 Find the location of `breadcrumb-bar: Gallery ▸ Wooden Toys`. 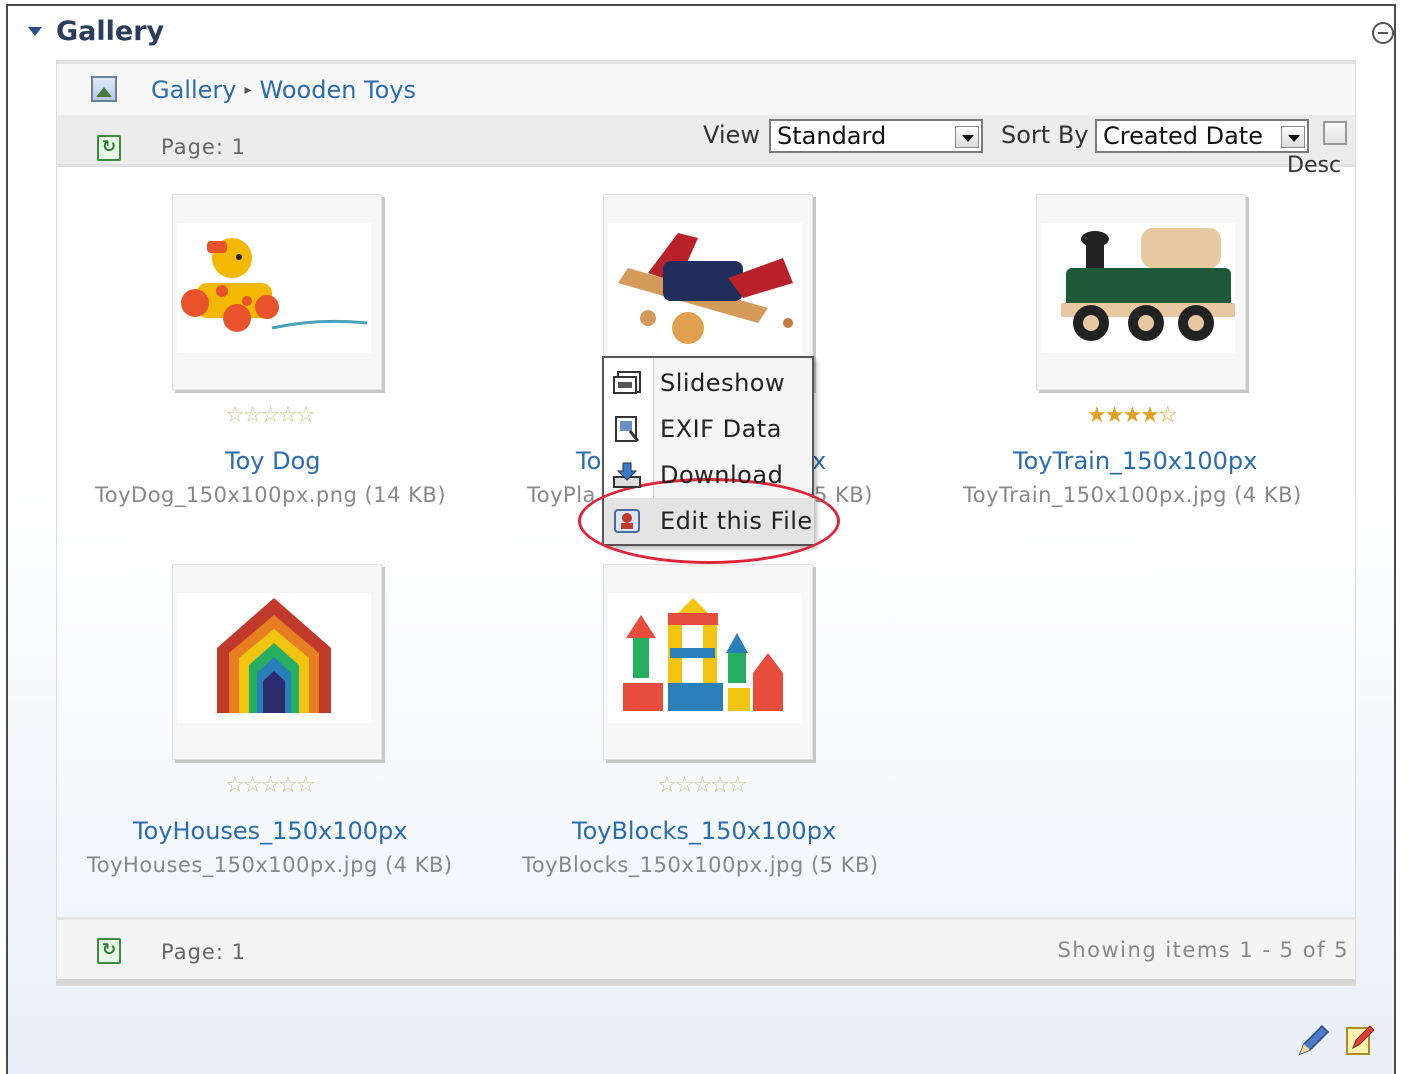

breadcrumb-bar: Gallery ▸ Wooden Toys is located at coordinates (706, 88).